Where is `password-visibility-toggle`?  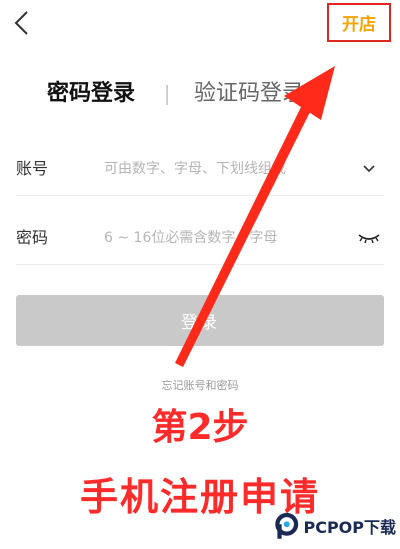 password-visibility-toggle is located at coordinates (369, 238).